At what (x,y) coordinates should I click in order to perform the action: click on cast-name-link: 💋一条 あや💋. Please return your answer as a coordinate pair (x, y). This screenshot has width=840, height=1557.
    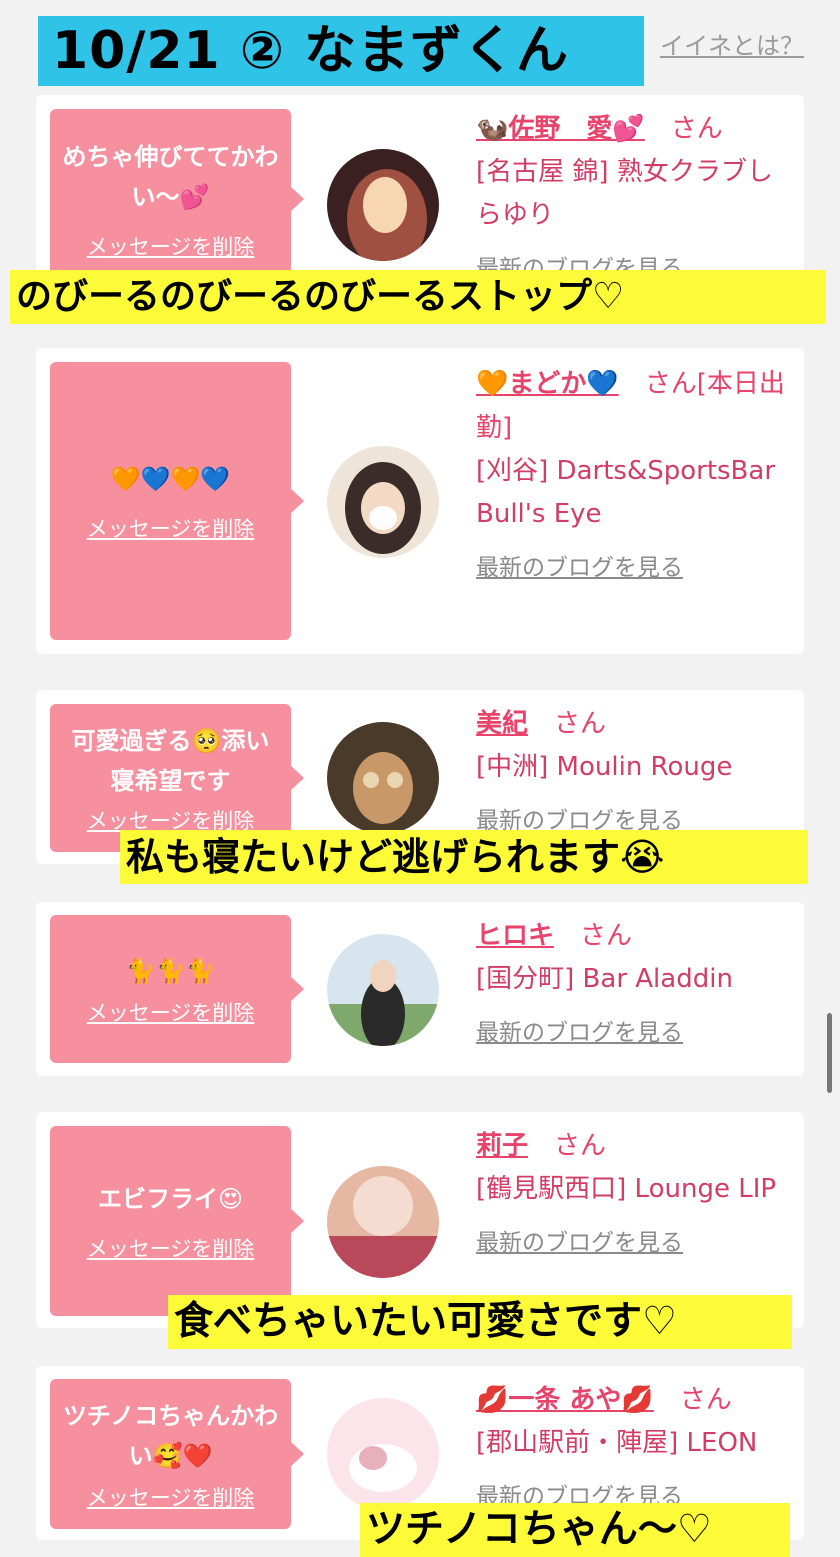
    Looking at the image, I should click on (565, 1400).